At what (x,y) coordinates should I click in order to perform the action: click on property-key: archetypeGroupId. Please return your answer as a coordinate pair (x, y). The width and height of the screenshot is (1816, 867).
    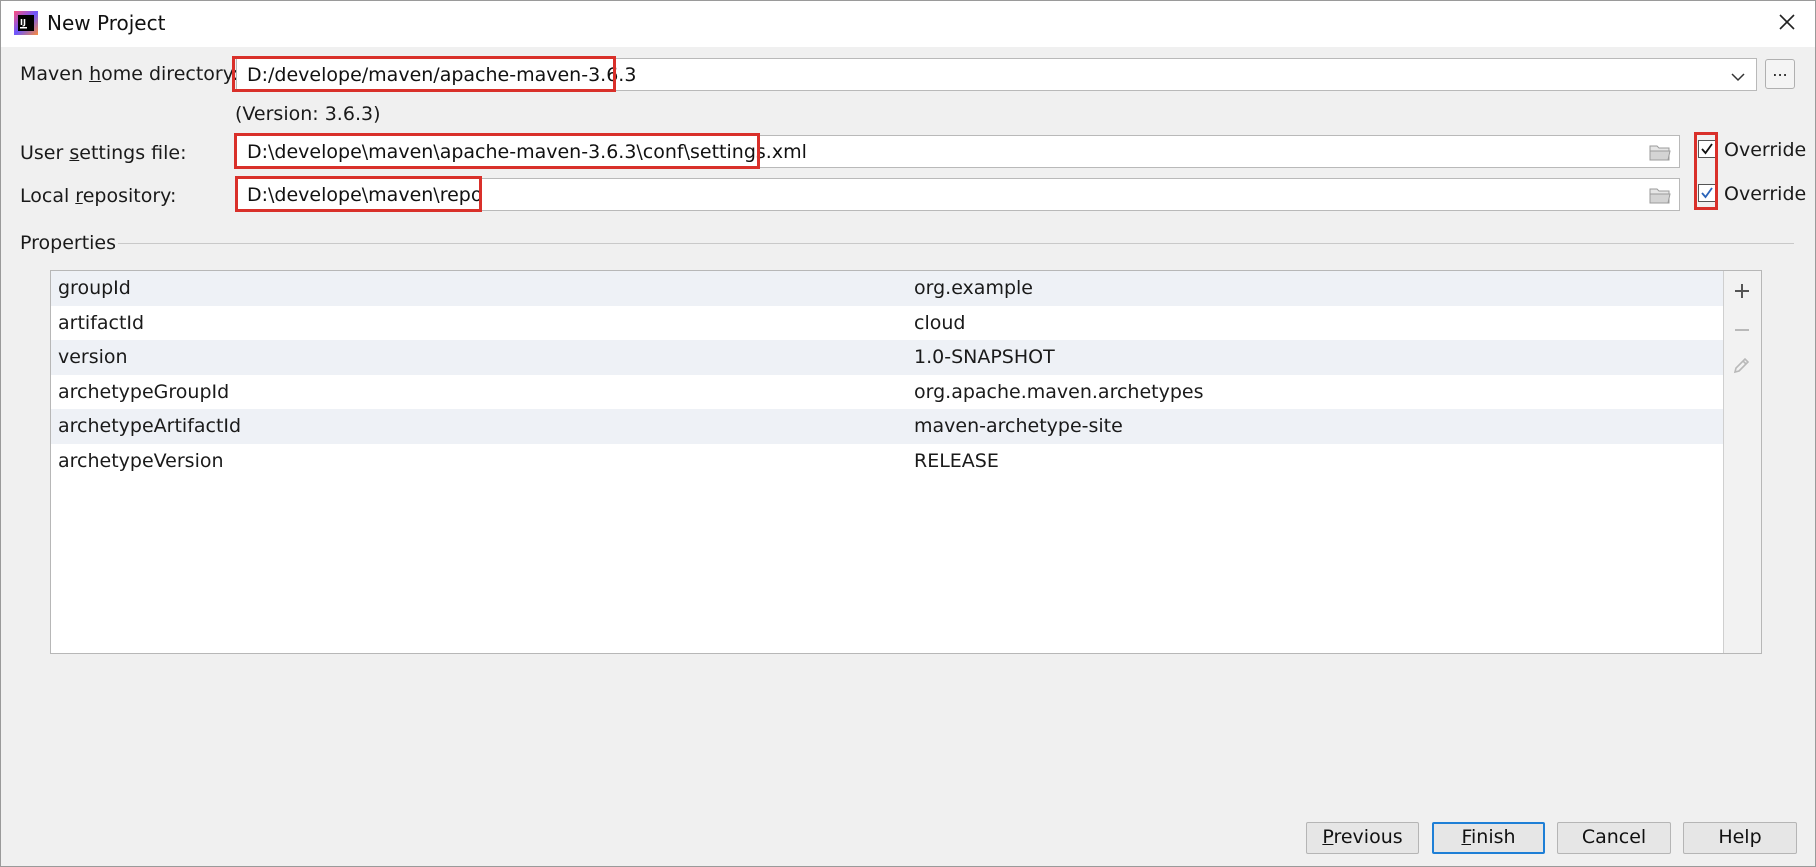
    Looking at the image, I should click on (144, 391).